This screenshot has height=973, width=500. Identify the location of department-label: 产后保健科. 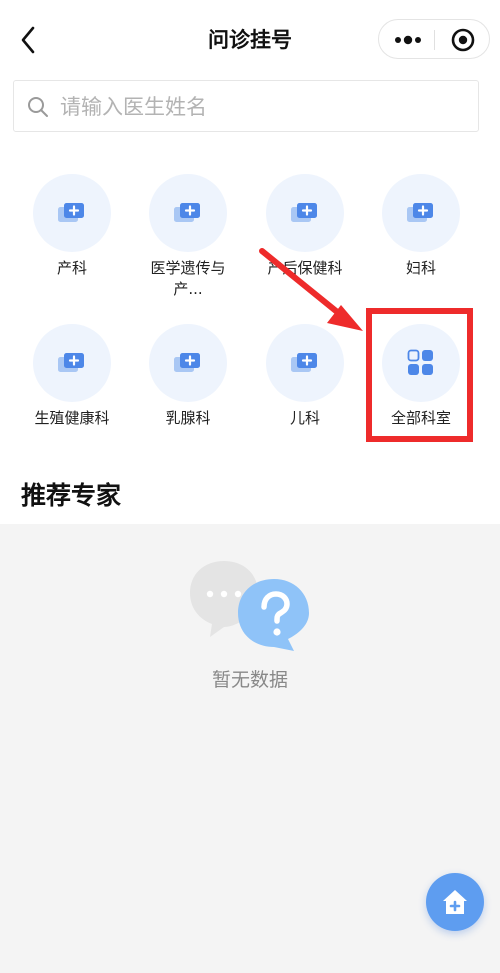
(305, 268).